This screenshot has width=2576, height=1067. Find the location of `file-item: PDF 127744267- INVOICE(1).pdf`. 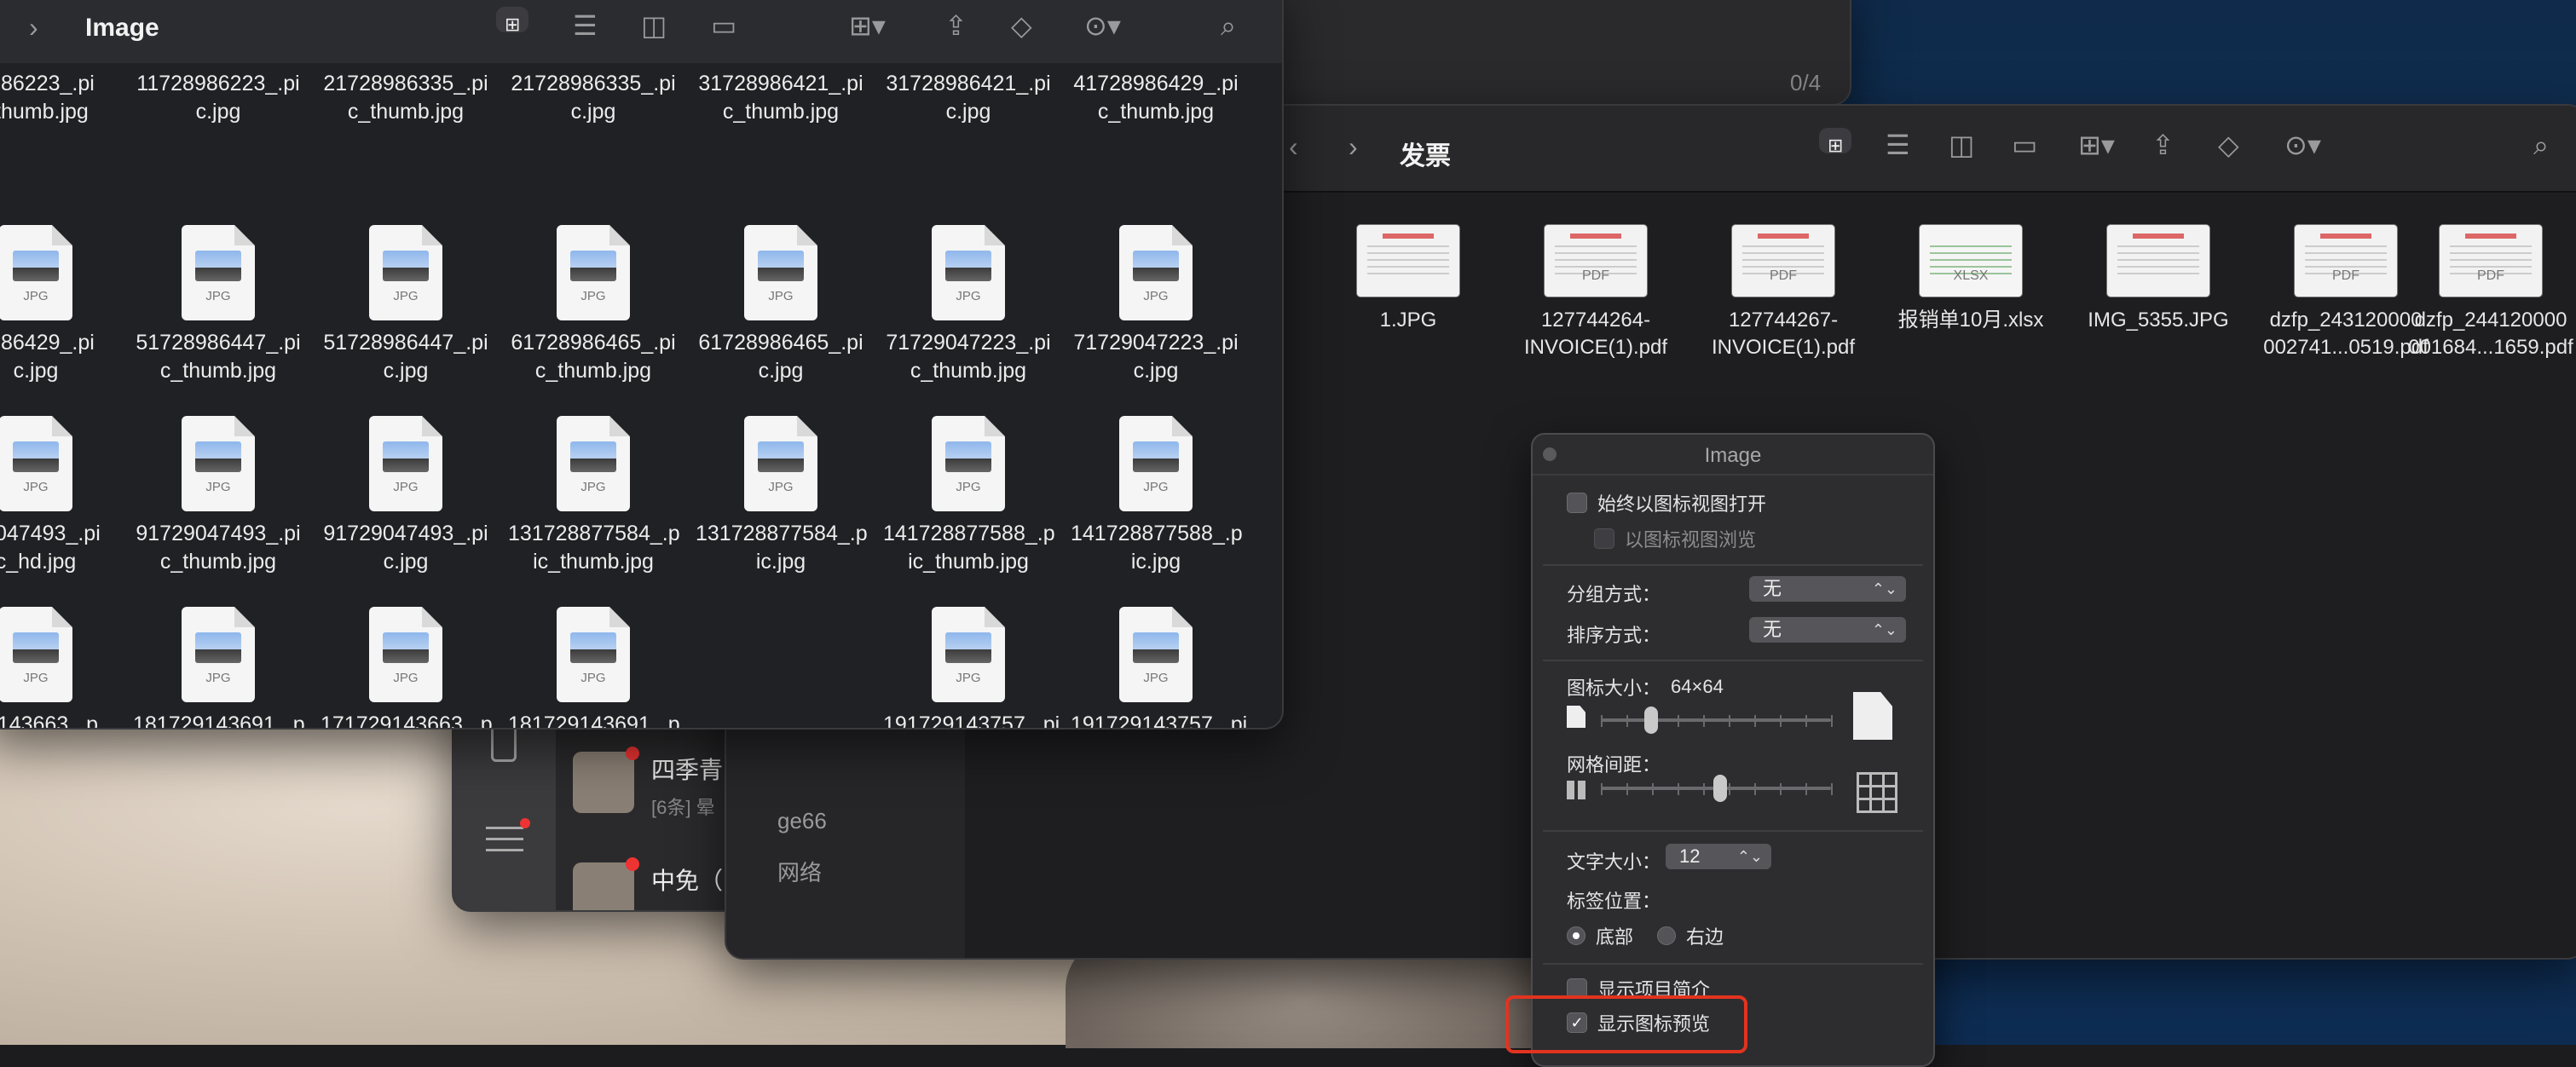

file-item: PDF 127744267- INVOICE(1).pdf is located at coordinates (1783, 293).